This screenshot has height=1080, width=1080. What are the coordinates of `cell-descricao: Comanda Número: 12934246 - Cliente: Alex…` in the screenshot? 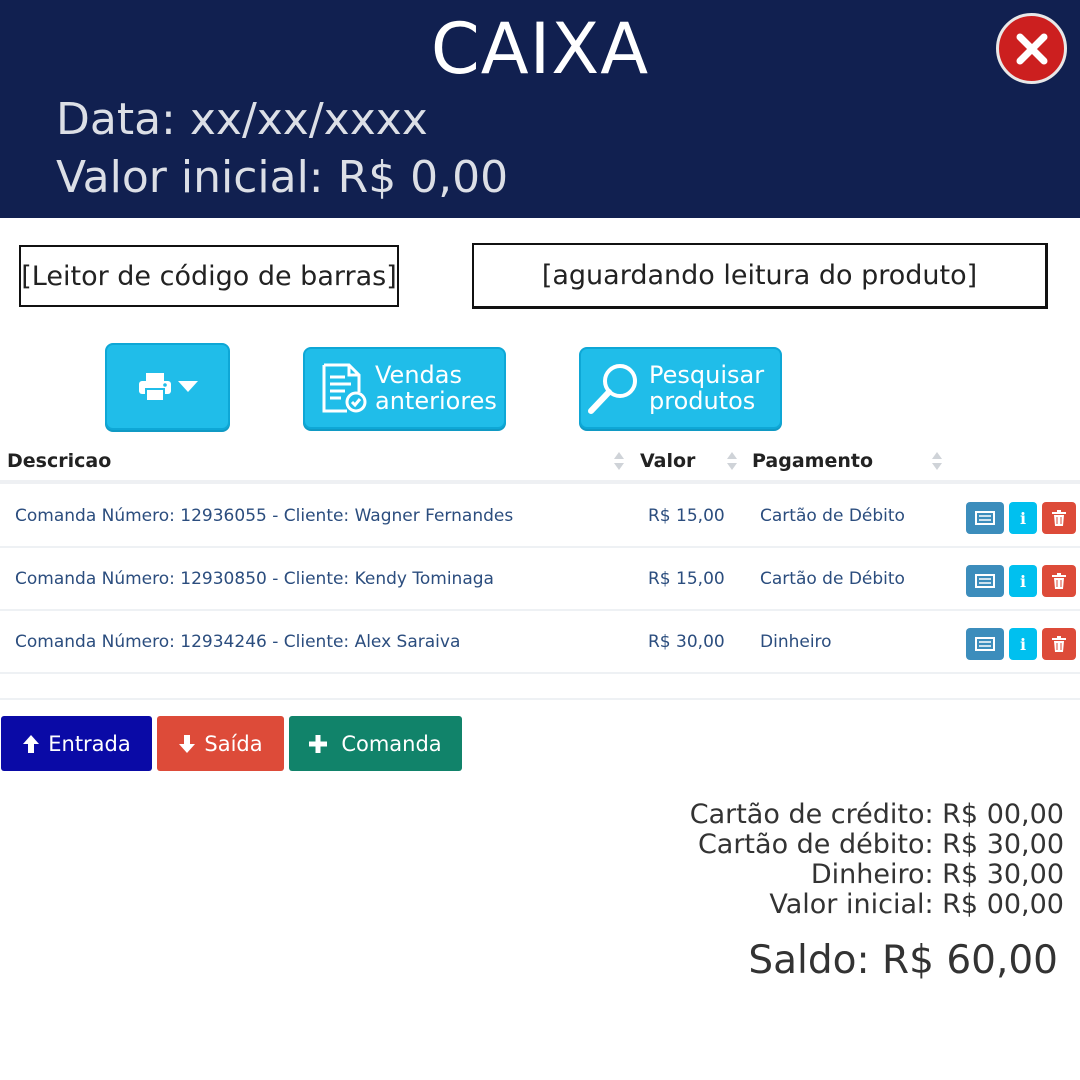 It's located at (238, 642).